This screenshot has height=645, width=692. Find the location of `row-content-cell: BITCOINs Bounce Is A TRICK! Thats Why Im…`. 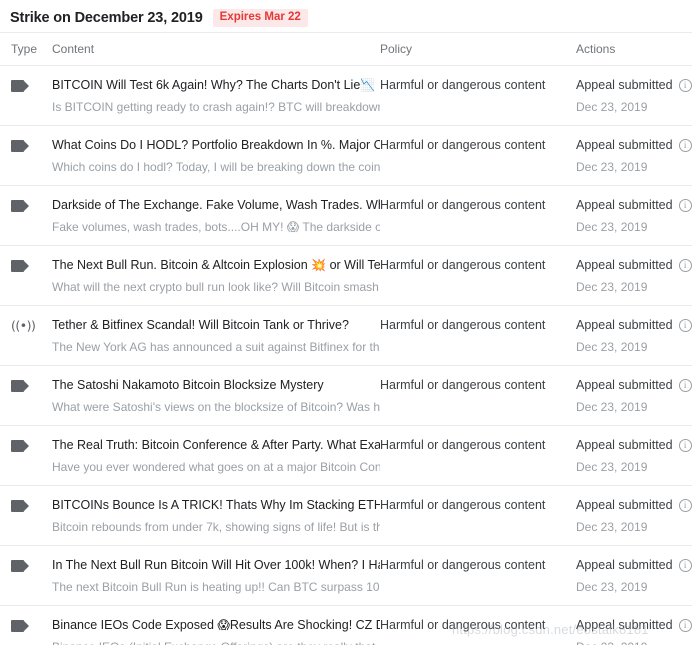

row-content-cell: BITCOINs Bounce Is A TRICK! Thats Why Im… is located at coordinates (216, 516).